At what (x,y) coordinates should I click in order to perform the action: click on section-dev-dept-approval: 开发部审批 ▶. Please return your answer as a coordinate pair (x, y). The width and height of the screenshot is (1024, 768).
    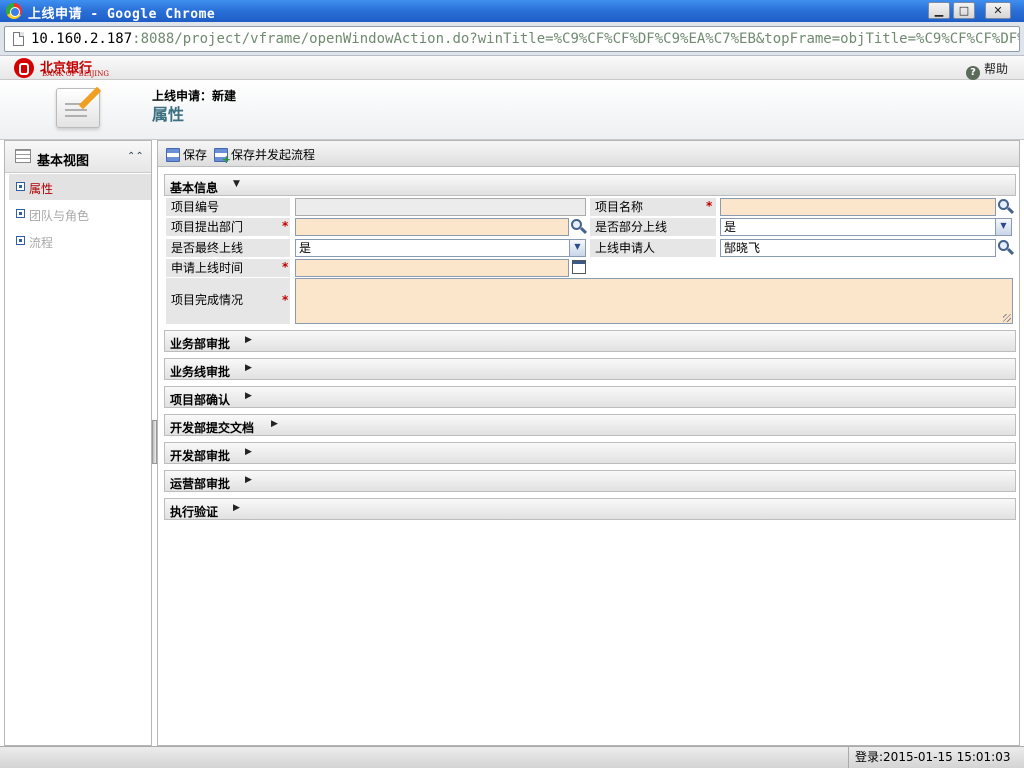
    Looking at the image, I should click on (590, 453).